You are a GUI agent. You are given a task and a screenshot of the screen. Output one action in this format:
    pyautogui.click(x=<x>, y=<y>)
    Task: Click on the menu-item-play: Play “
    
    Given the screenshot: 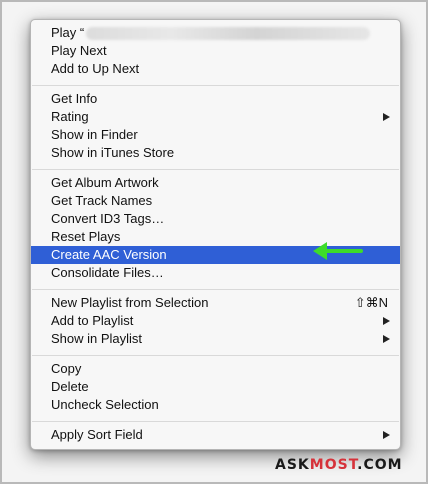 What is the action you would take?
    pyautogui.click(x=215, y=33)
    